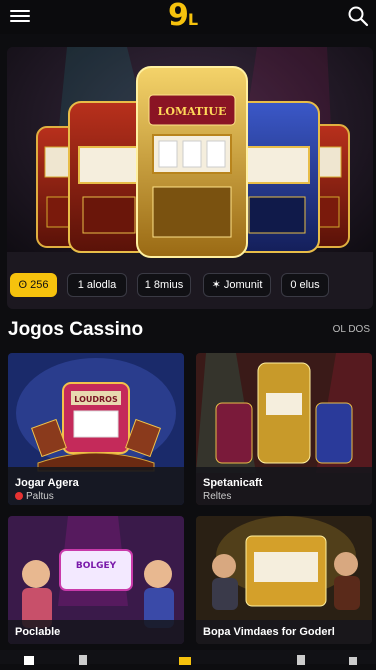  Describe the element at coordinates (164, 285) in the screenshot. I see `chip-2: 1 8mius` at that location.